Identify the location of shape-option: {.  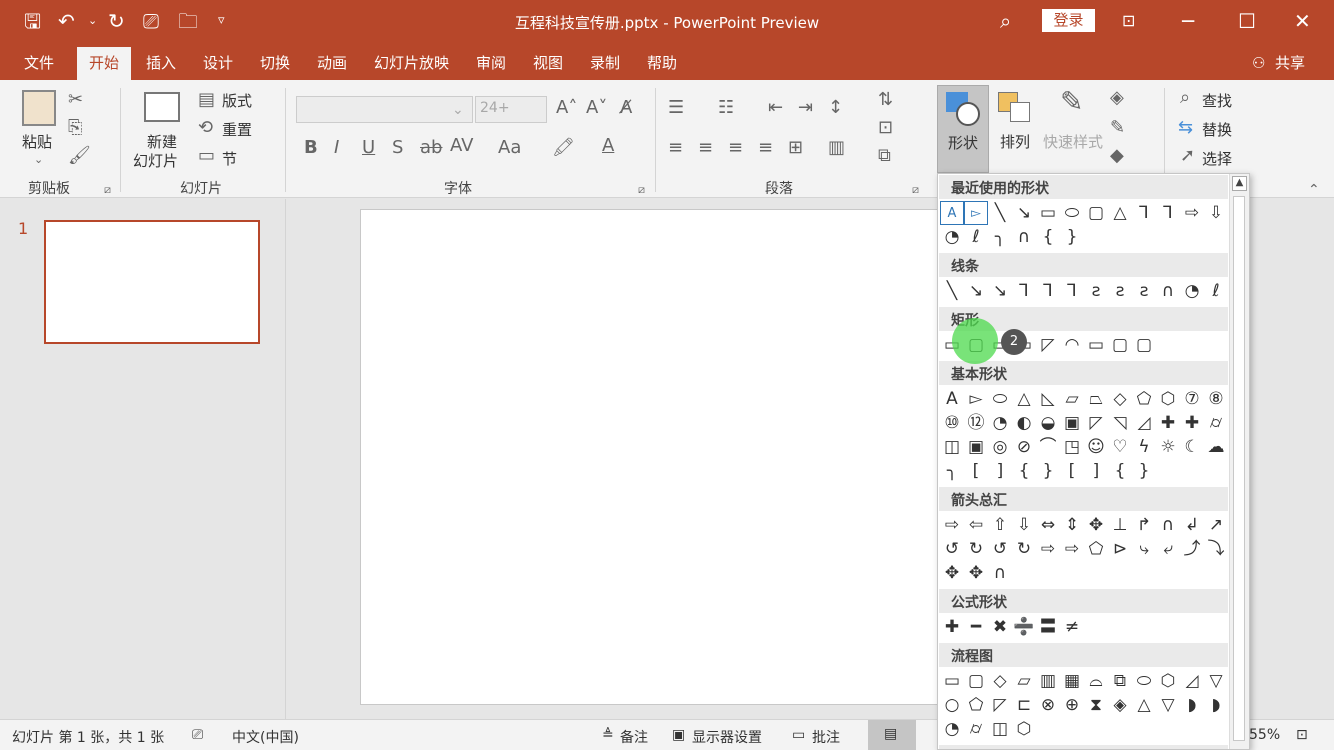
(1048, 237).